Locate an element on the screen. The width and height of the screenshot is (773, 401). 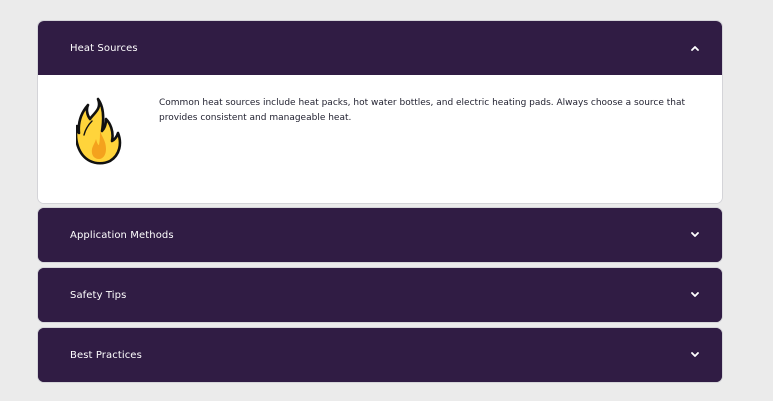
chevron-up-icon is located at coordinates (695, 48).